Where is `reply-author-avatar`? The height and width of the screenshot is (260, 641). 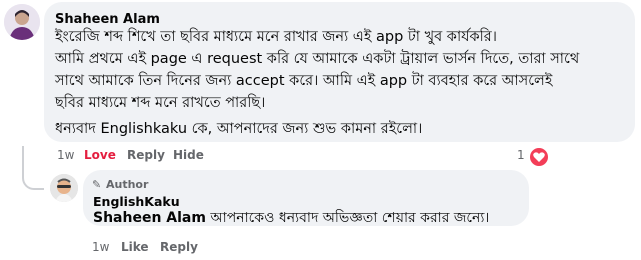
reply-author-avatar is located at coordinates (64, 188).